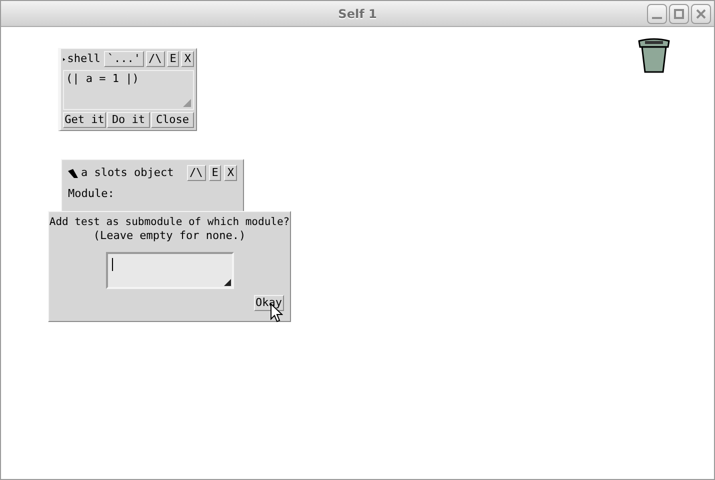 The width and height of the screenshot is (715, 480). I want to click on maximize-button, so click(679, 14).